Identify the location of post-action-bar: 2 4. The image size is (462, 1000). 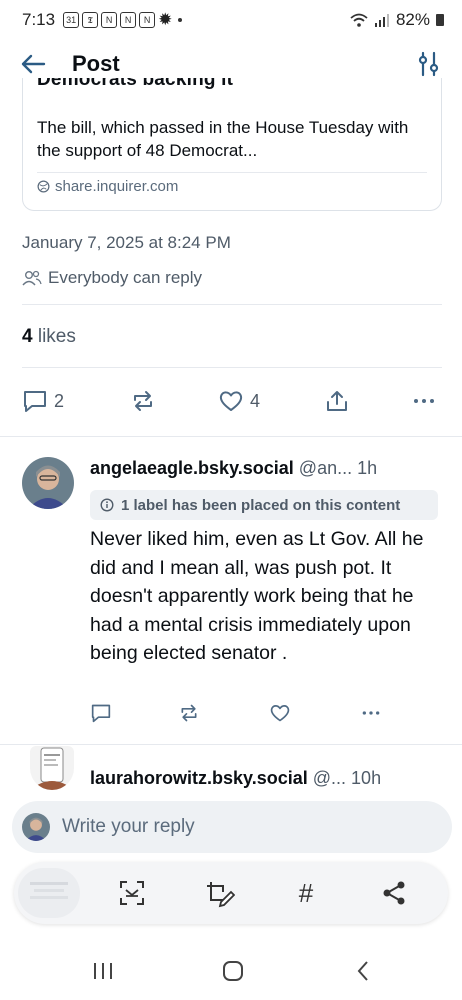
(232, 401).